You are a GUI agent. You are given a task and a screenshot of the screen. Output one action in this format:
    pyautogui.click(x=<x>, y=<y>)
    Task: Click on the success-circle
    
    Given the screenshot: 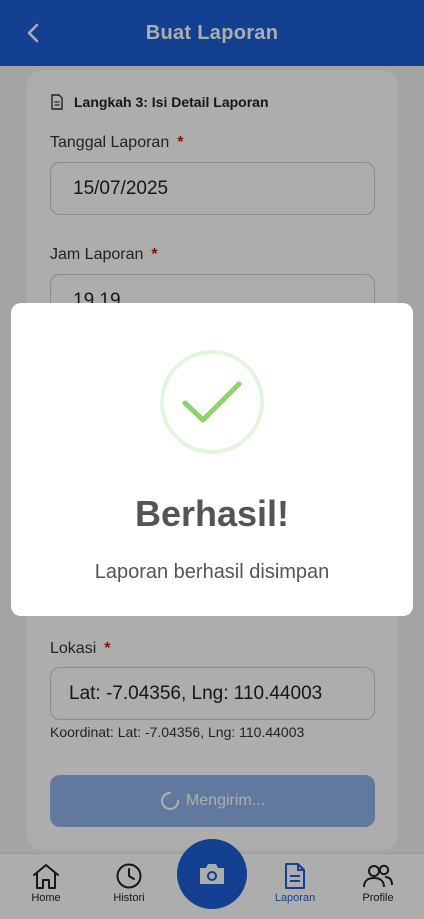 What is the action you would take?
    pyautogui.click(x=212, y=402)
    